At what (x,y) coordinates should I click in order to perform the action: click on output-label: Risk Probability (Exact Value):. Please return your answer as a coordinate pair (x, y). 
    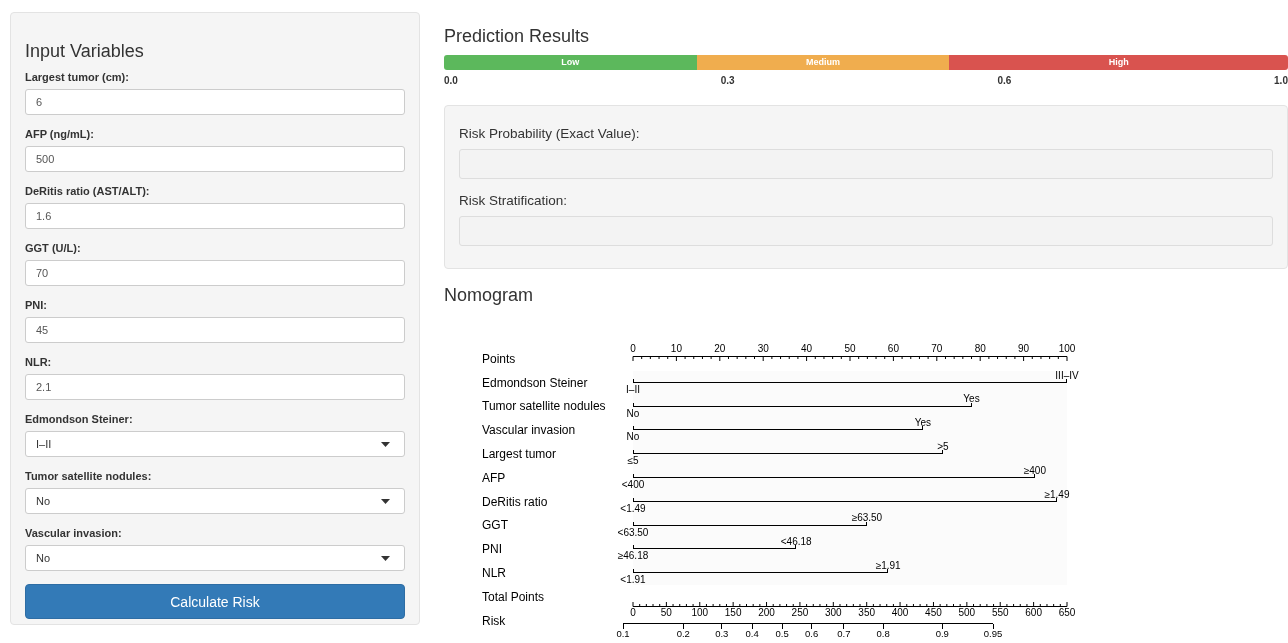
    Looking at the image, I should click on (550, 133).